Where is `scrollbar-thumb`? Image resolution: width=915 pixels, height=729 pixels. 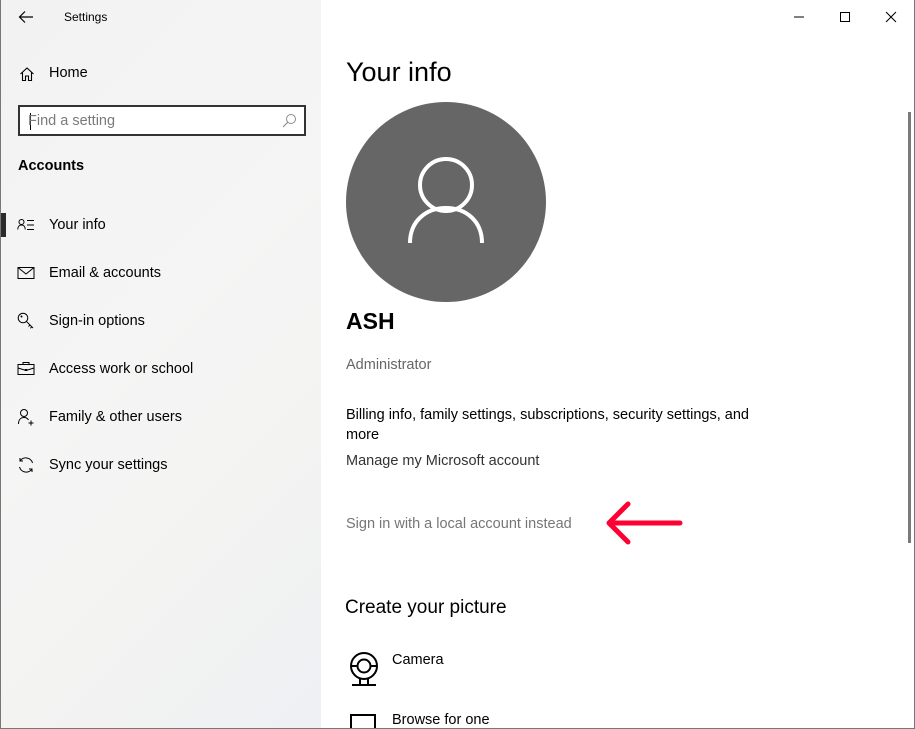
scrollbar-thumb is located at coordinates (909, 327).